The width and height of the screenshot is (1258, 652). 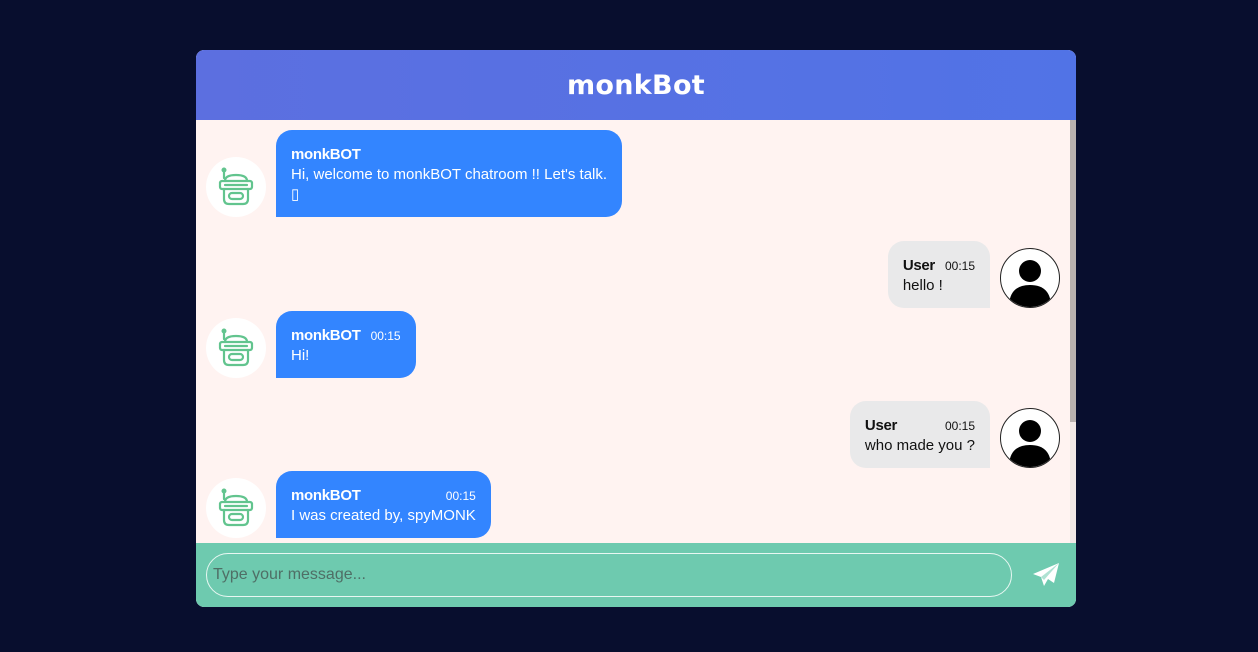 I want to click on chat-title: monkBot, so click(x=636, y=85).